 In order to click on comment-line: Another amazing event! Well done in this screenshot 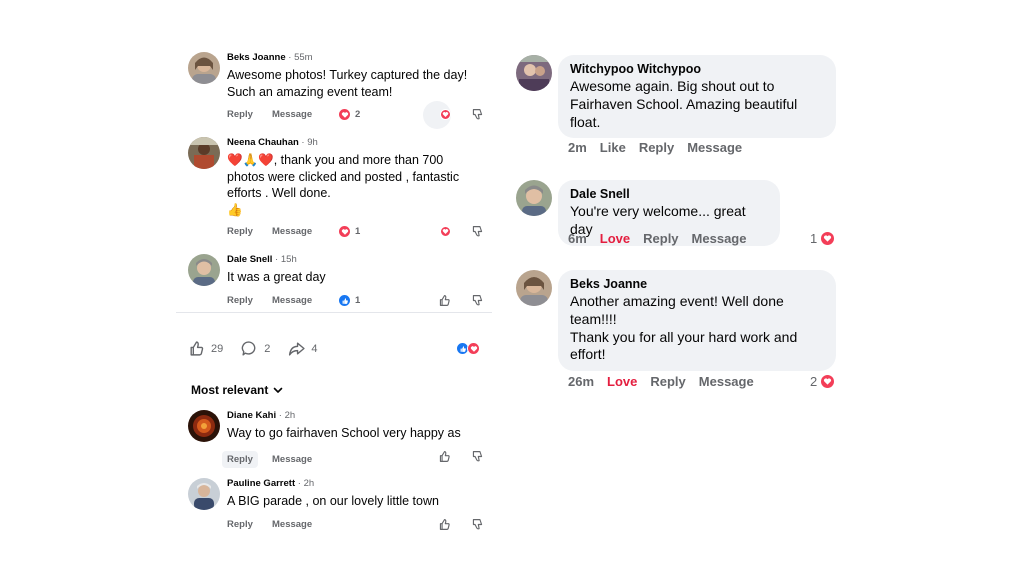, I will do `click(677, 301)`.